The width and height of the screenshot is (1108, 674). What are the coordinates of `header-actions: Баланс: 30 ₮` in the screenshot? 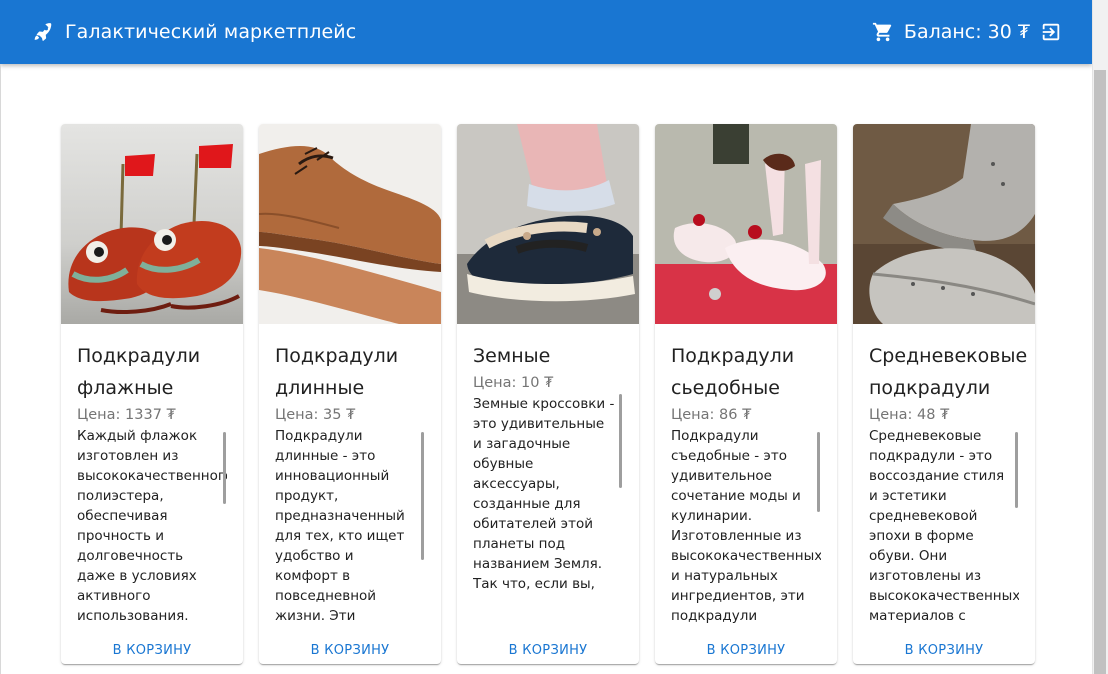 It's located at (967, 32).